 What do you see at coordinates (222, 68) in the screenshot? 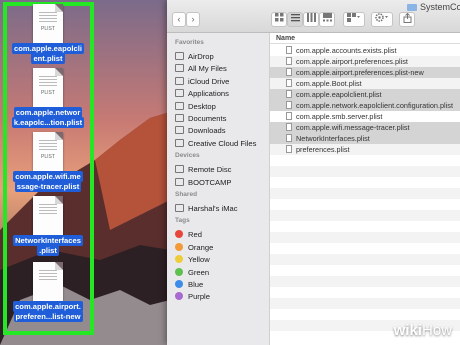
I see `sidebar-item-all-my-files: All My Files` at bounding box center [222, 68].